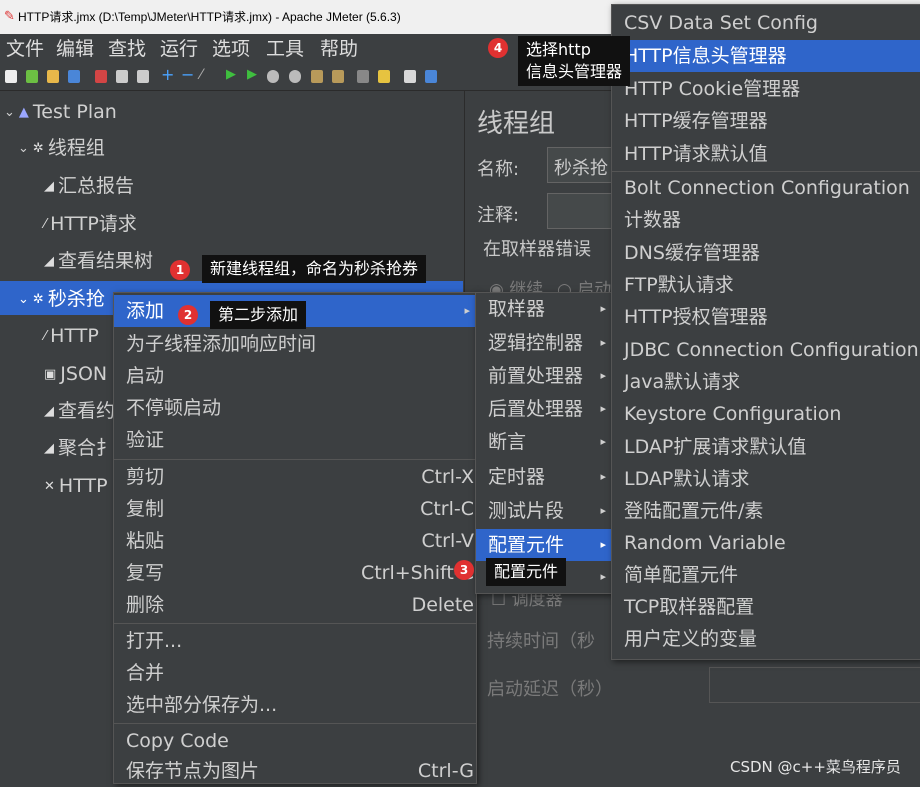  What do you see at coordinates (498, 48) in the screenshot?
I see `annotation-badge-4: 4` at bounding box center [498, 48].